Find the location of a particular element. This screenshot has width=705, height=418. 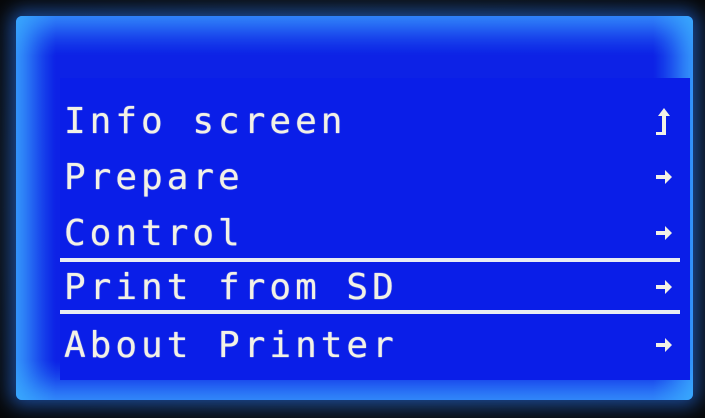

menu-item-control: Control is located at coordinates (370, 234).